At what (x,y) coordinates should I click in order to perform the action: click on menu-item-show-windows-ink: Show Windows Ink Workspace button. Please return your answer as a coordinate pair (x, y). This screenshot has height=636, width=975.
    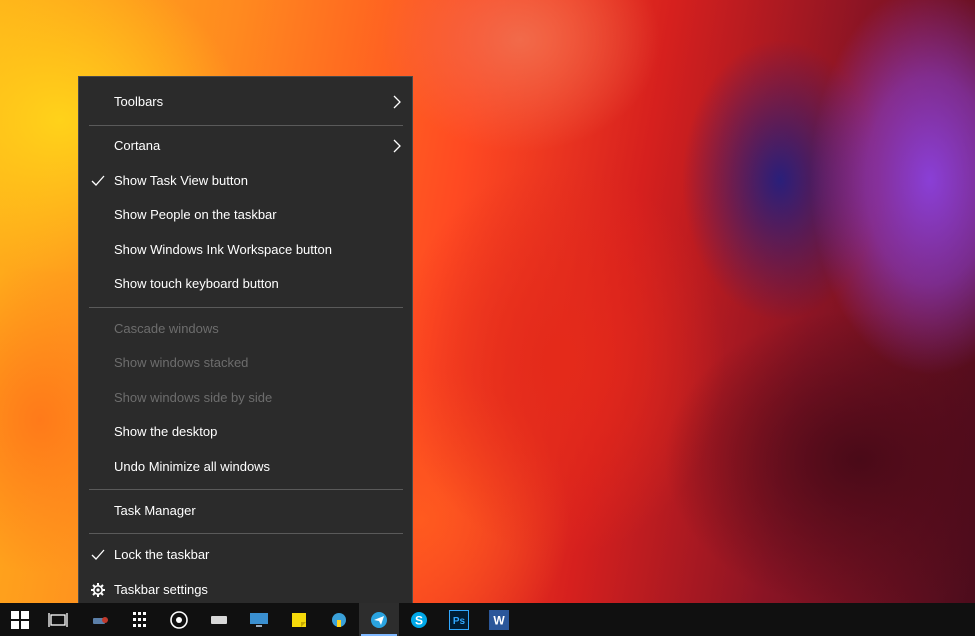
    Looking at the image, I should click on (245, 250).